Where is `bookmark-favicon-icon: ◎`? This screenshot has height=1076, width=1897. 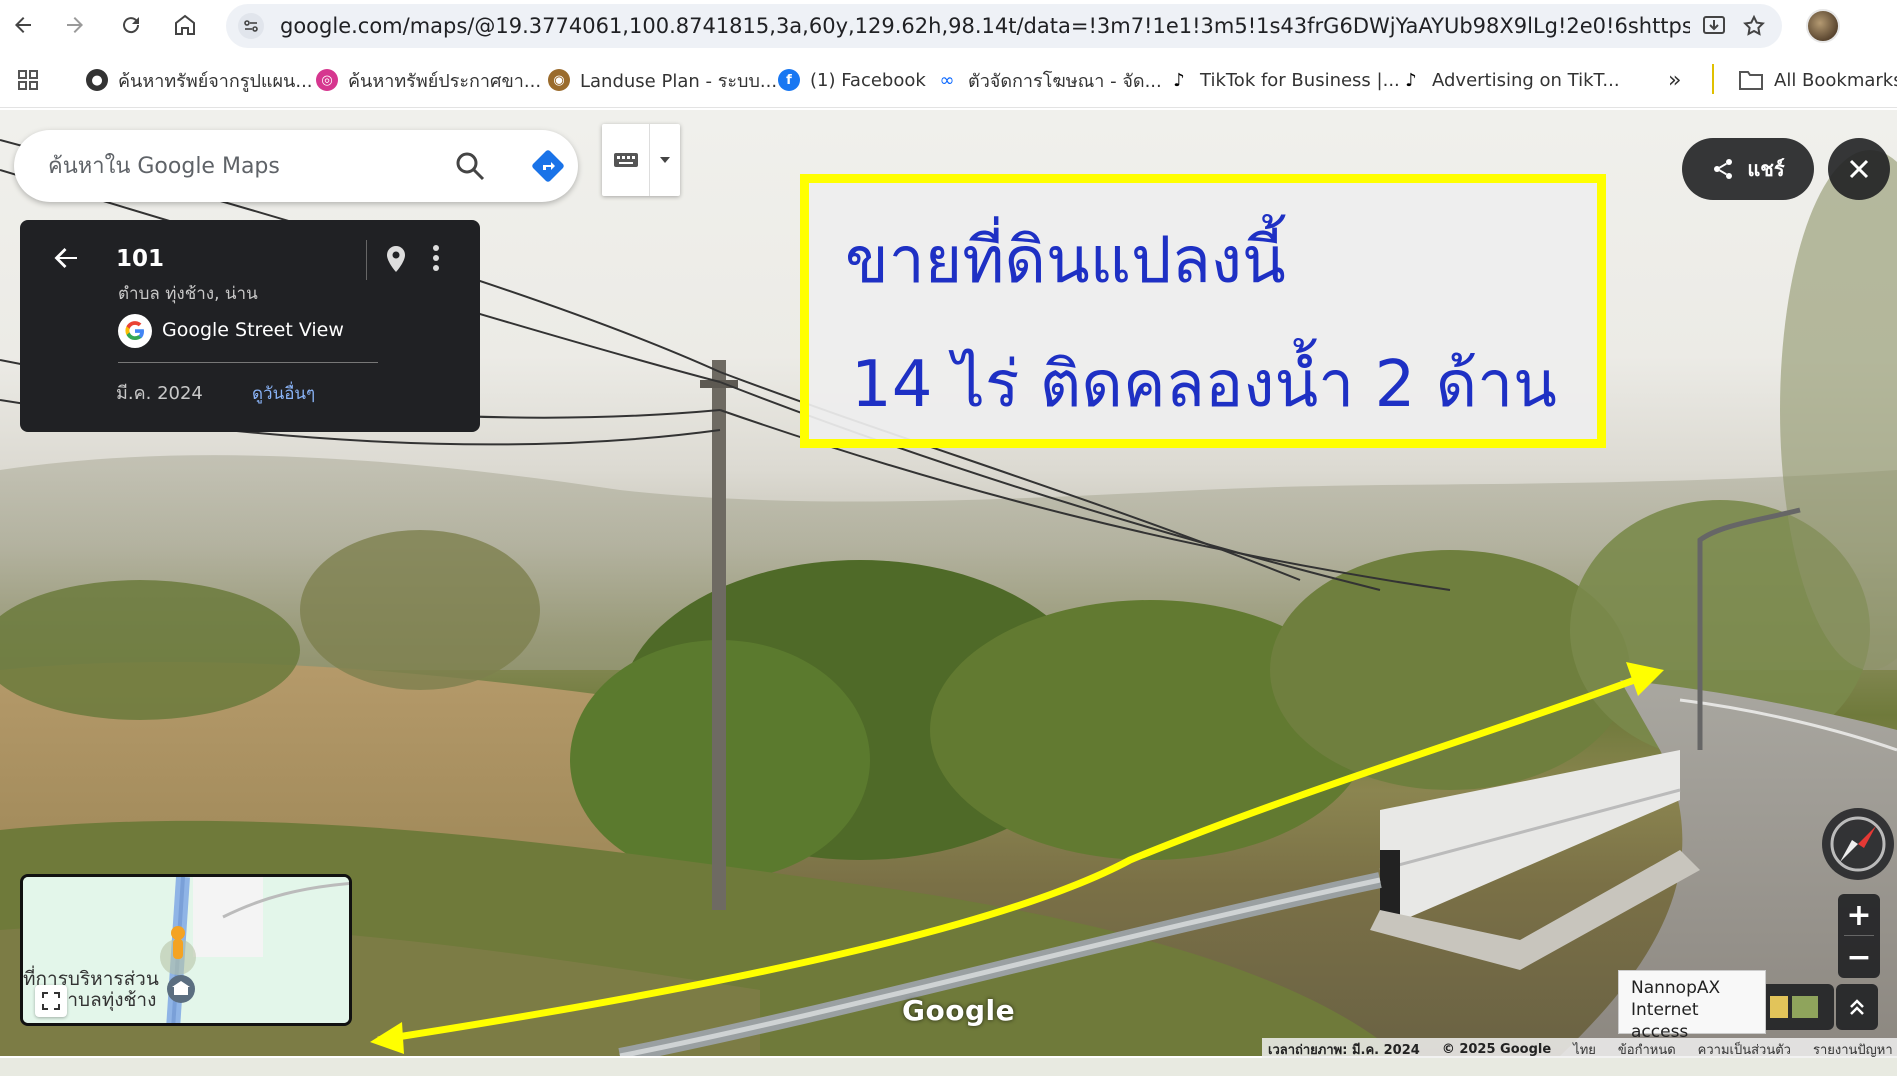 bookmark-favicon-icon: ◎ is located at coordinates (327, 80).